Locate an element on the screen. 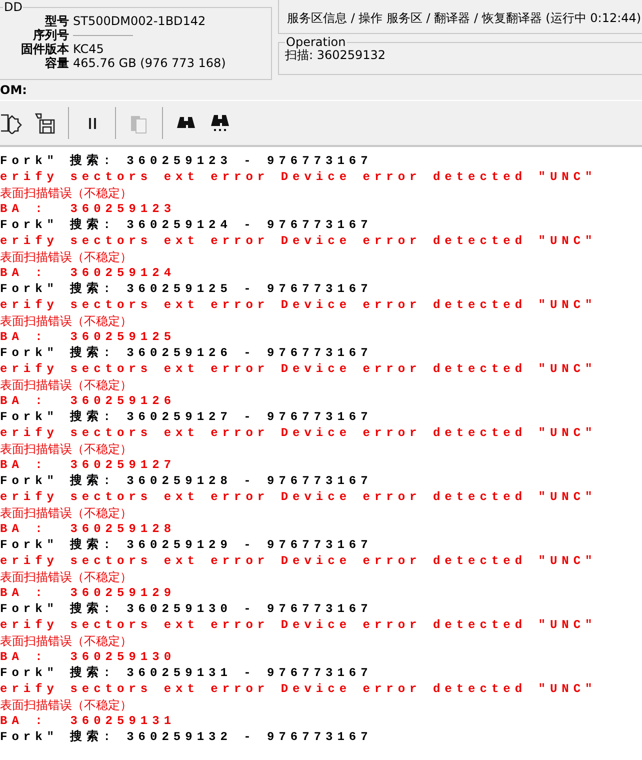 The width and height of the screenshot is (642, 760). operation-text: 扫描: 360259132 is located at coordinates (335, 55).